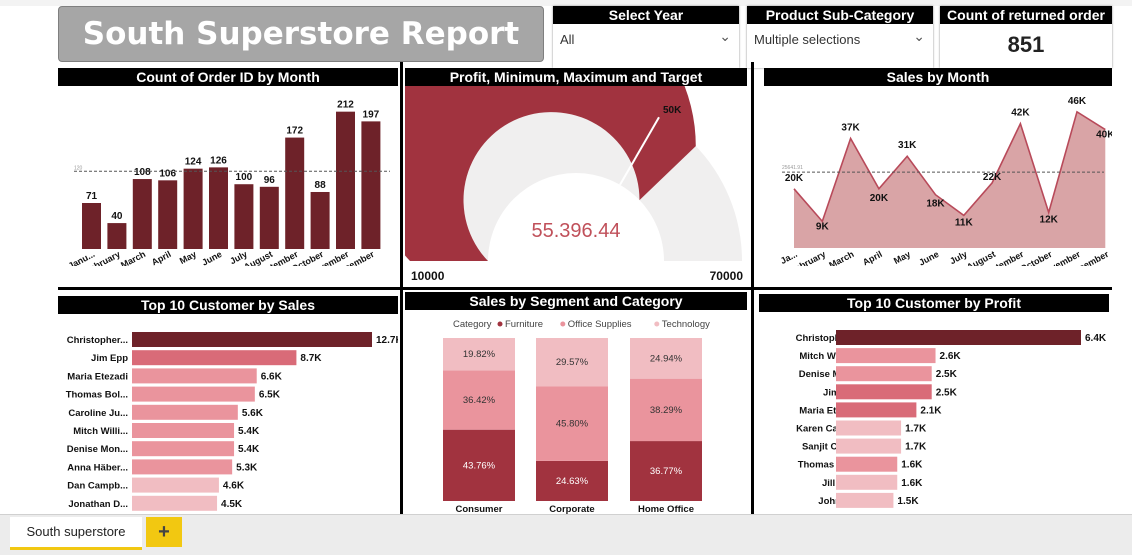 The image size is (1132, 555). Describe the element at coordinates (572, 362) in the screenshot. I see `segment-label: 29.57%` at that location.